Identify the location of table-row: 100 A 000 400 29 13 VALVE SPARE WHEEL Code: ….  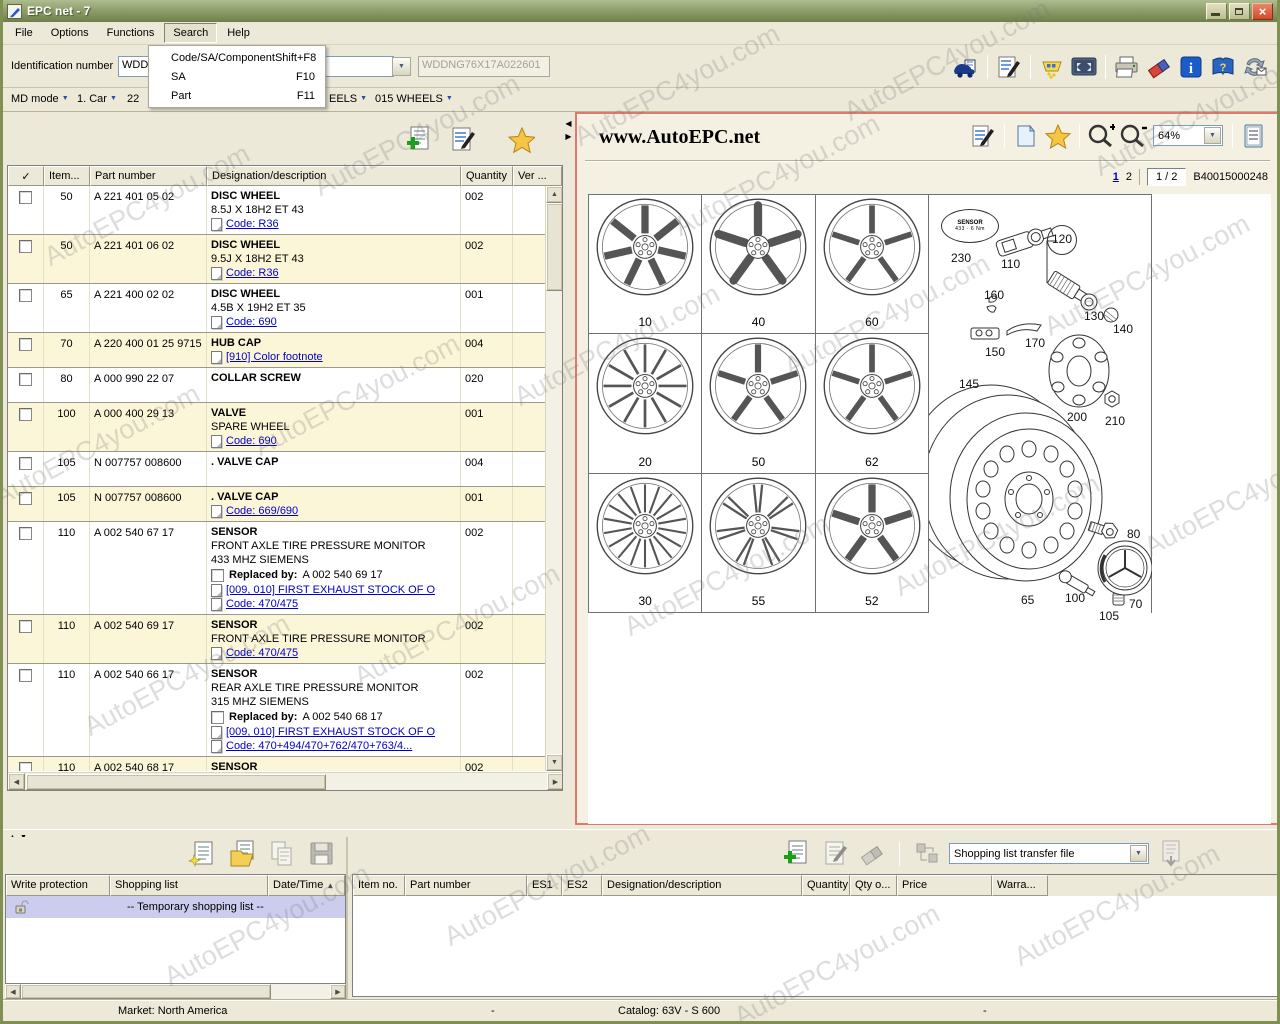
(276, 427).